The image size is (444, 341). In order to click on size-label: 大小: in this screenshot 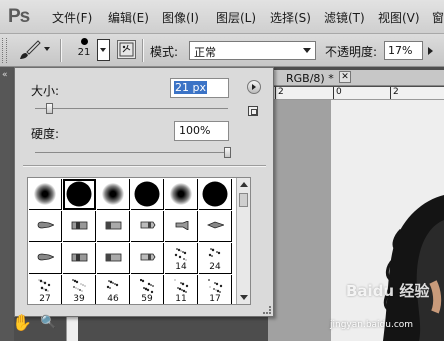, I will do `click(45, 91)`.